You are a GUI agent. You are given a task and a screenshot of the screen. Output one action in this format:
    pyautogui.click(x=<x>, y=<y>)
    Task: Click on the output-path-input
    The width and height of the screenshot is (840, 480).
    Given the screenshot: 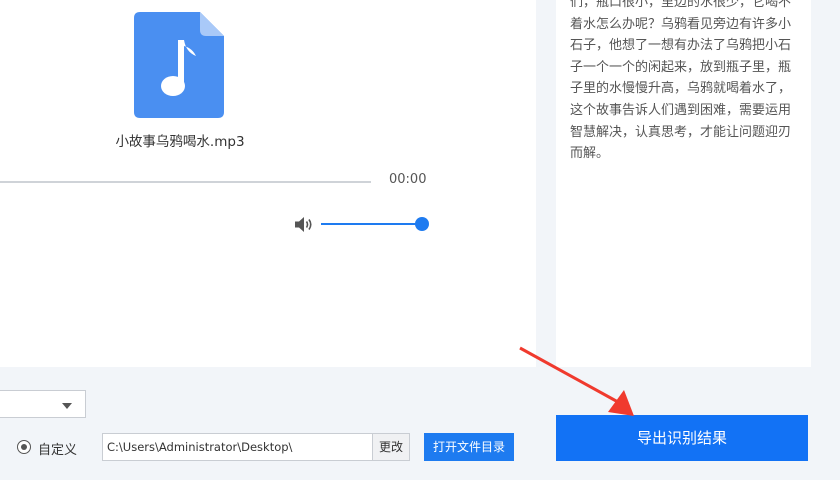 What is the action you would take?
    pyautogui.click(x=237, y=447)
    